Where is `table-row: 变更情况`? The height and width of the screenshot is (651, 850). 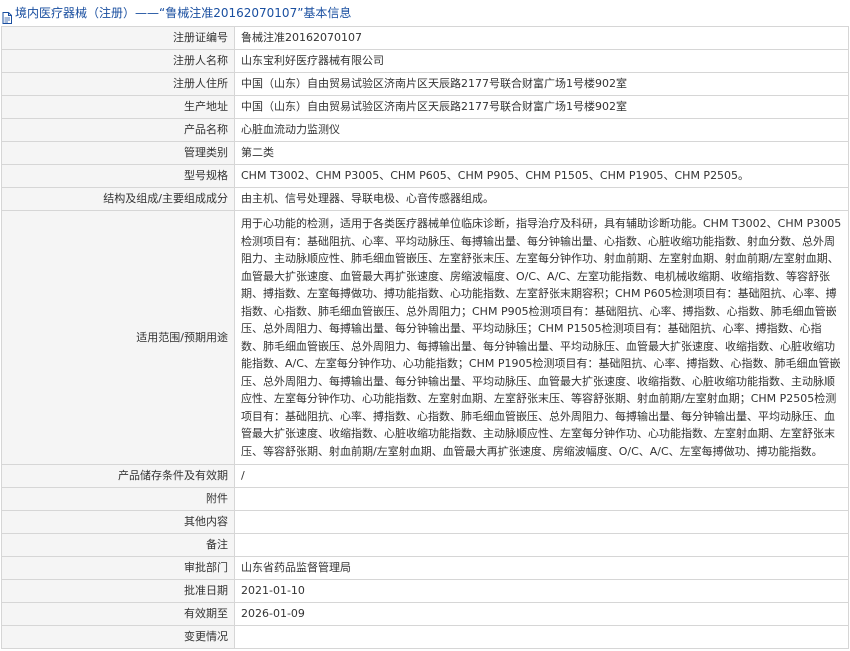 table-row: 变更情况 is located at coordinates (425, 637).